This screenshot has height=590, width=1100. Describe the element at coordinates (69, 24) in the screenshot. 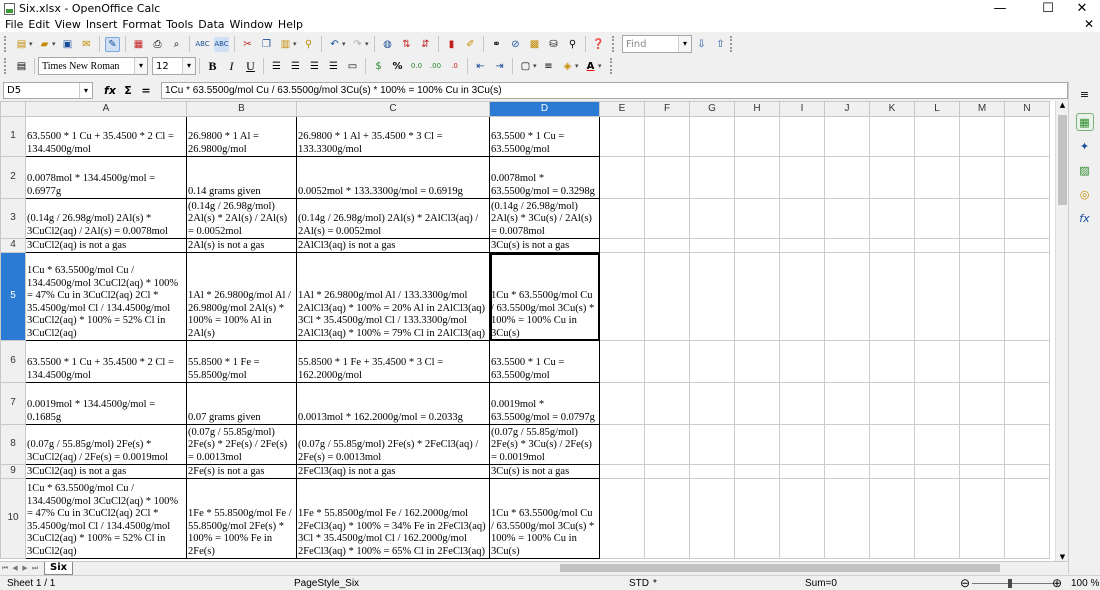

I see `menu-view: View` at that location.